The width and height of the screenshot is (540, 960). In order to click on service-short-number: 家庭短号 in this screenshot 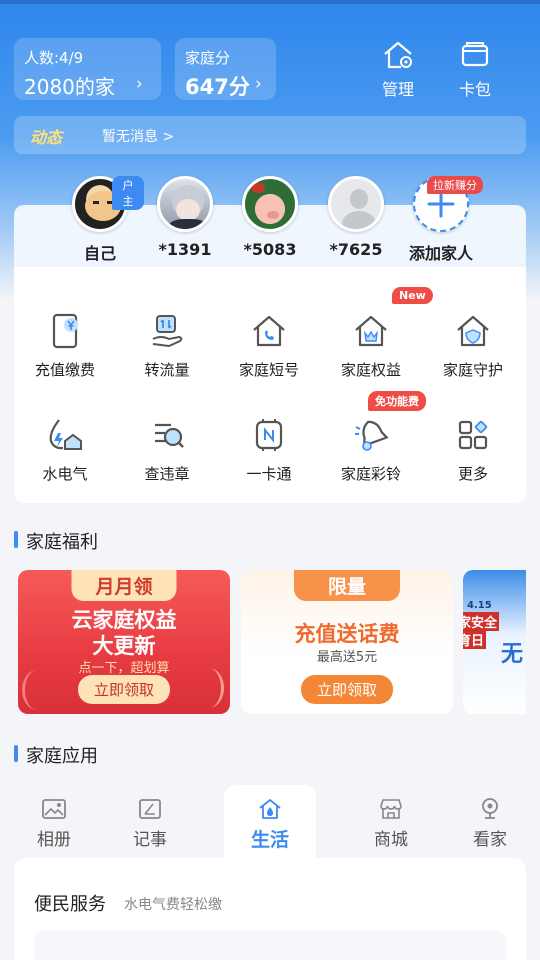, I will do `click(269, 345)`.